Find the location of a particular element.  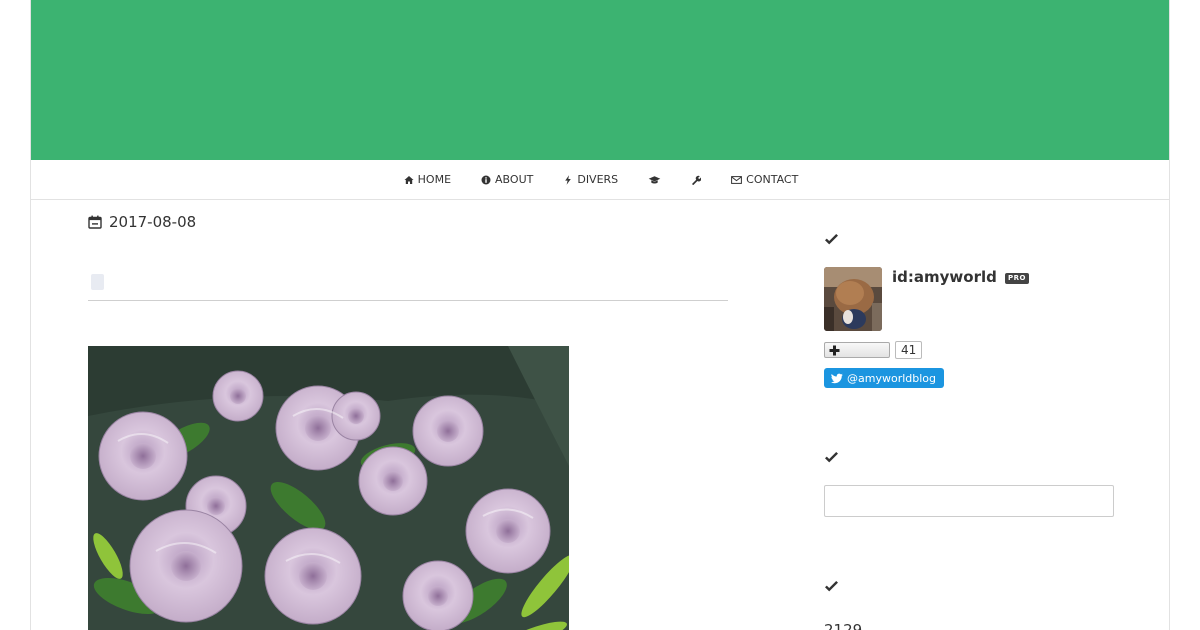

nav-item-home: HOME is located at coordinates (427, 179).